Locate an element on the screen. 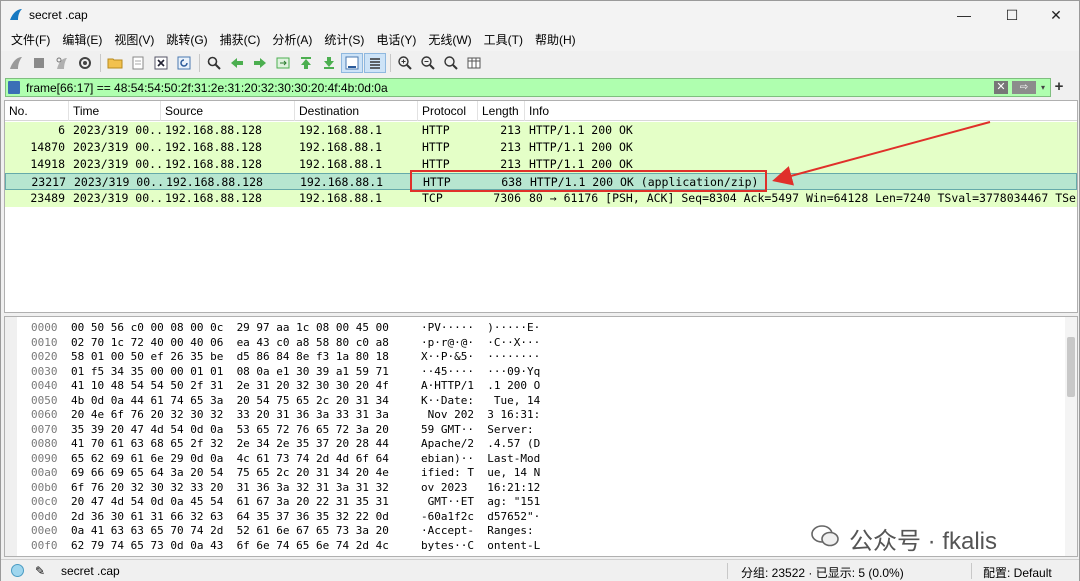  zoom-normal-button is located at coordinates (451, 63).